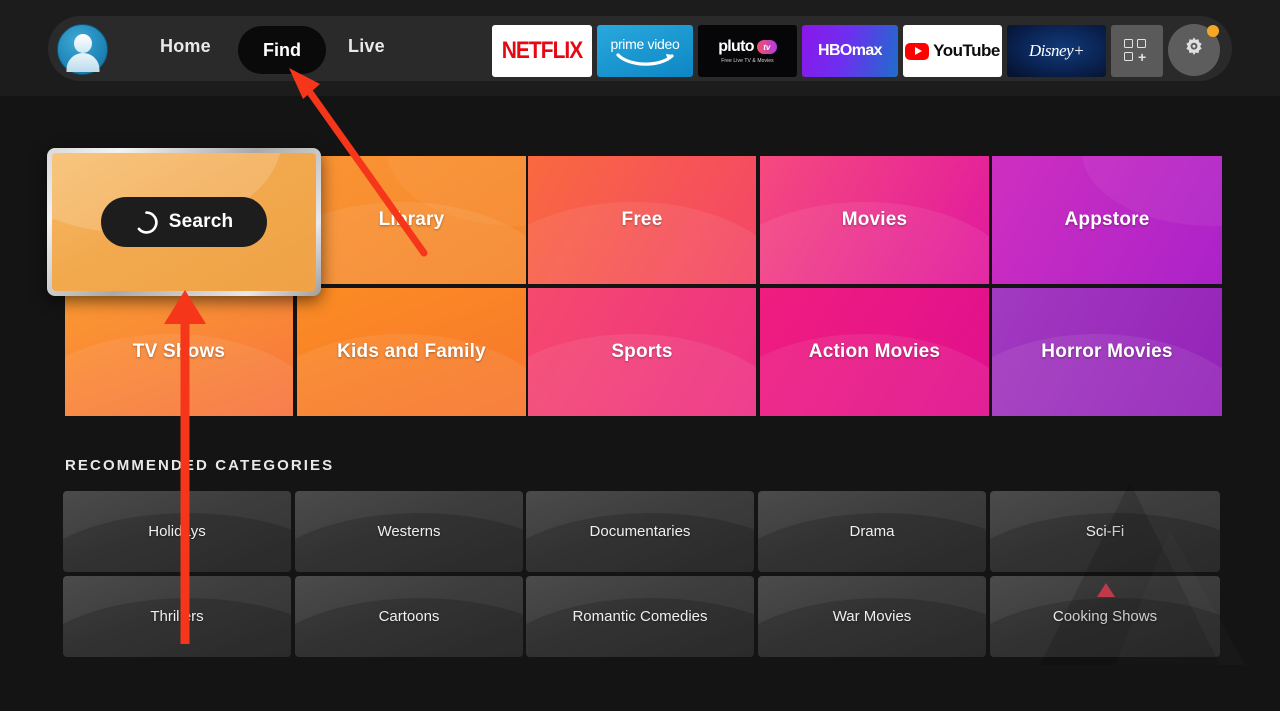 The width and height of the screenshot is (1280, 711). I want to click on tile-label: Sports, so click(642, 351).